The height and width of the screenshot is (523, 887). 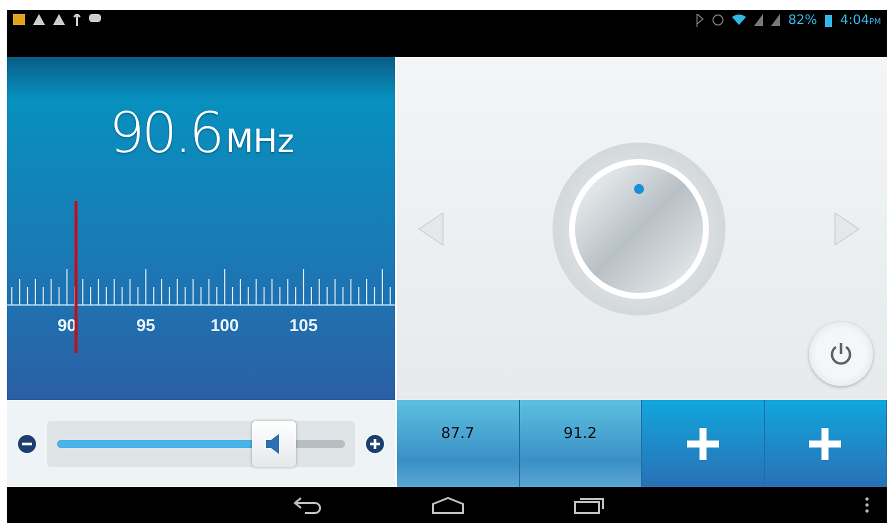 What do you see at coordinates (803, 21) in the screenshot?
I see `battery-percentage: 82%` at bounding box center [803, 21].